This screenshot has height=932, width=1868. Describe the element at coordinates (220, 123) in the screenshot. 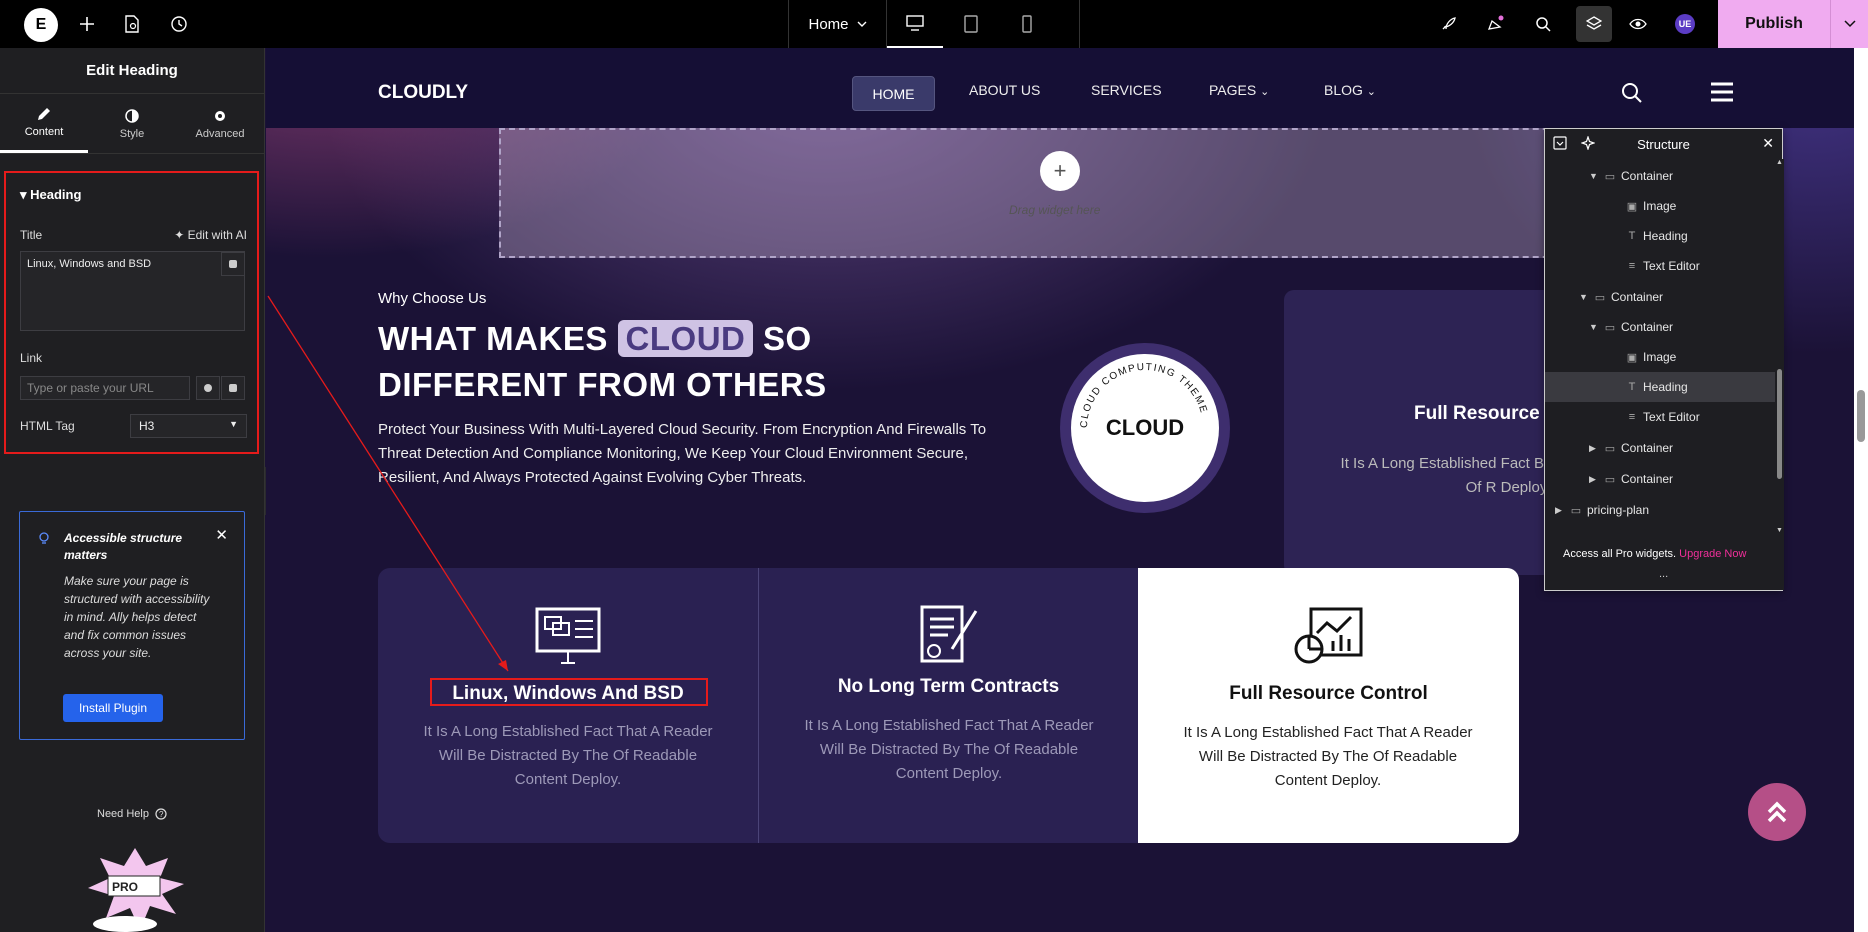

I see `tab-advanced: Advanced` at that location.